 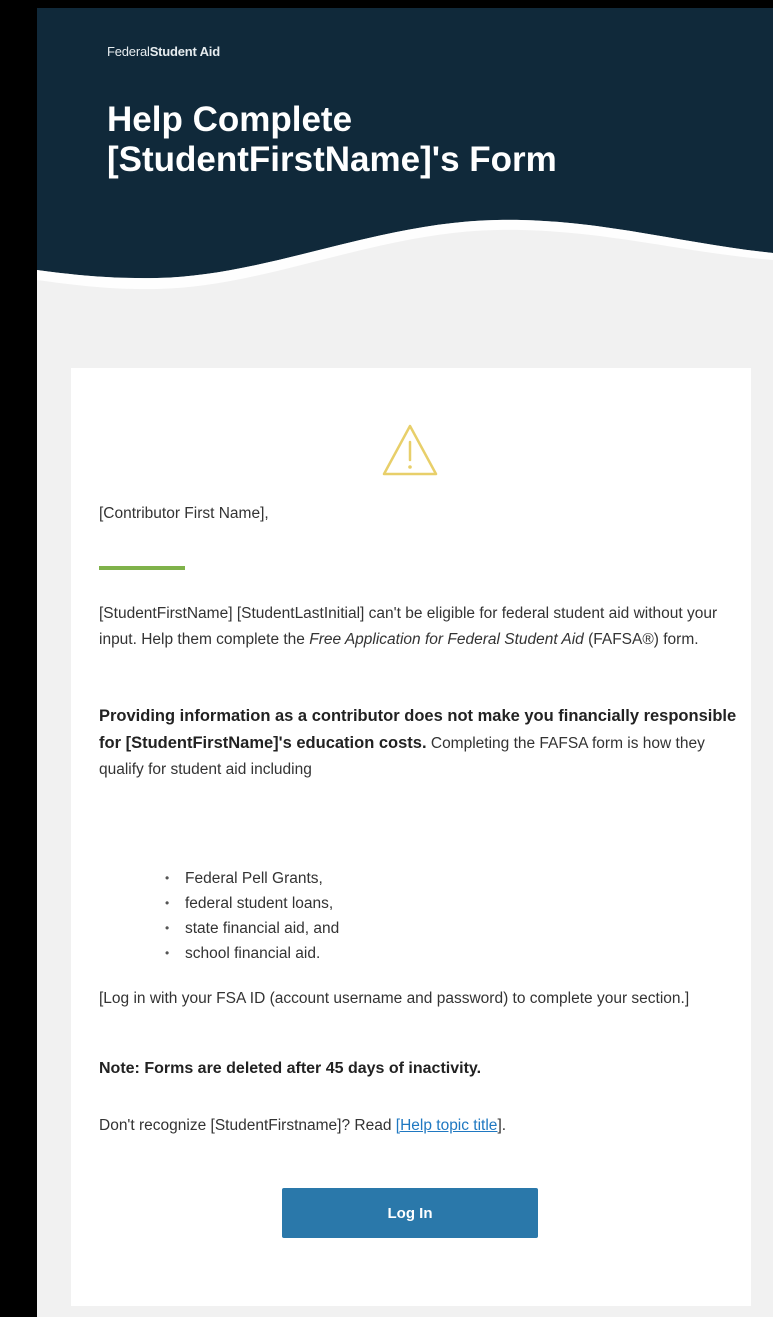 I want to click on log-in-button: Log In, so click(x=410, y=1213).